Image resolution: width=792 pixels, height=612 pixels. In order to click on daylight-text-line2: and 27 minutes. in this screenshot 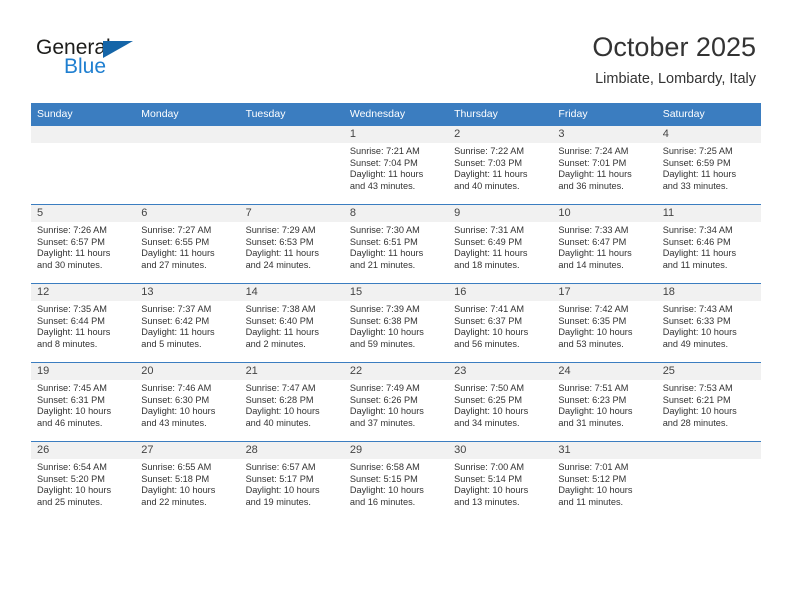, I will do `click(174, 264)`.